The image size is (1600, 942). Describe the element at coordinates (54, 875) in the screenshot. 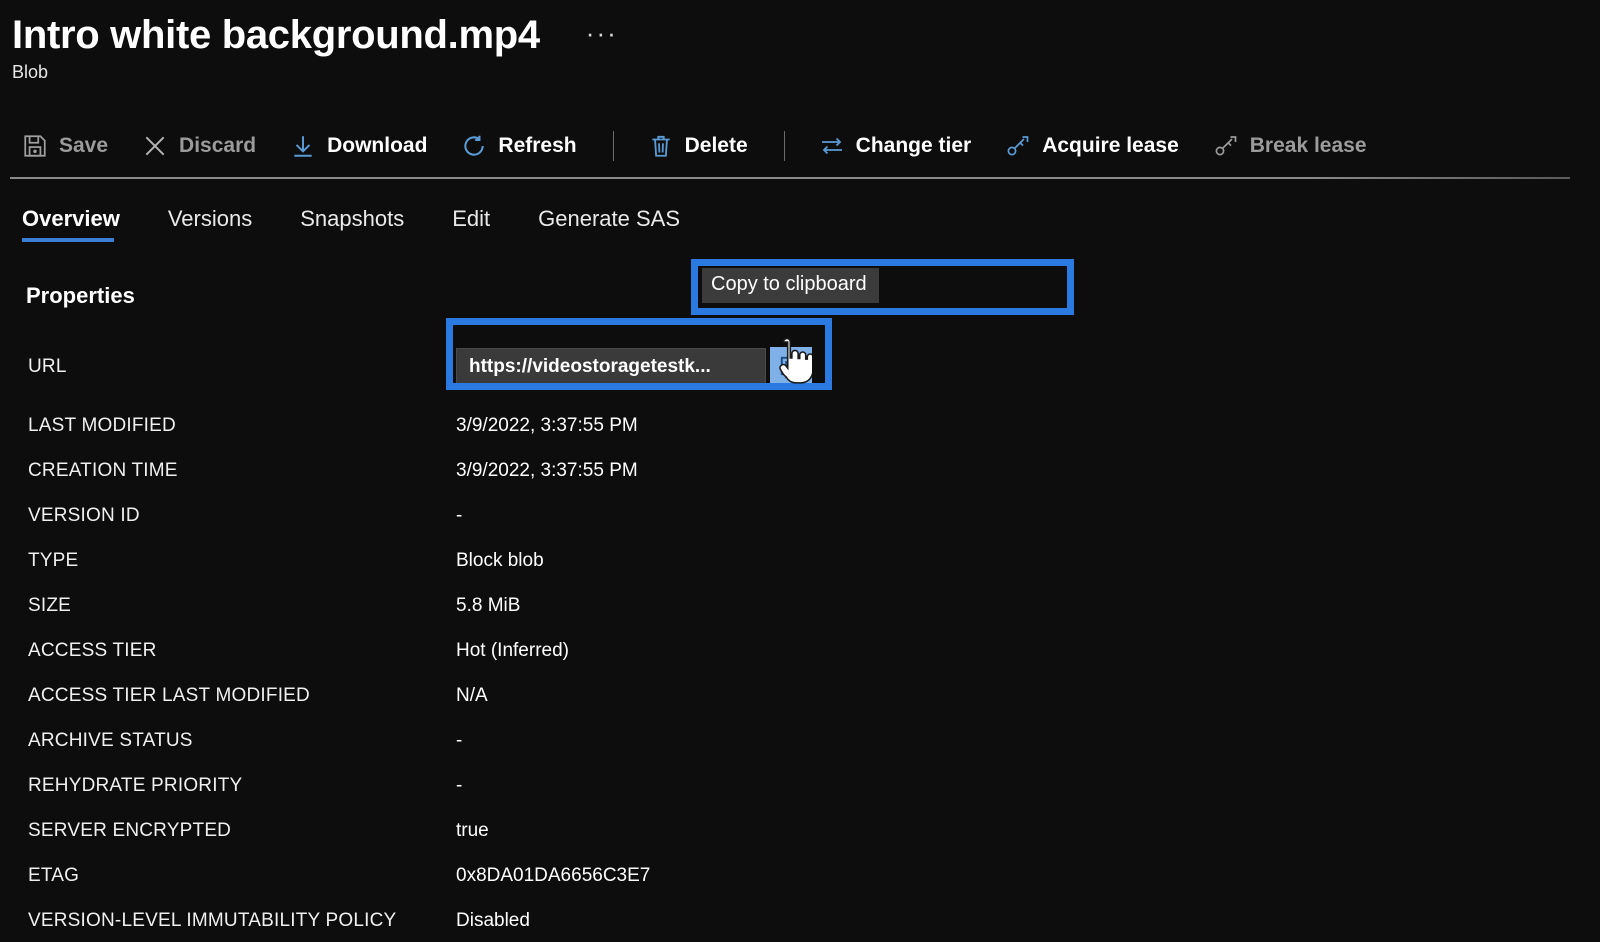

I see `property-label: ETAG` at that location.